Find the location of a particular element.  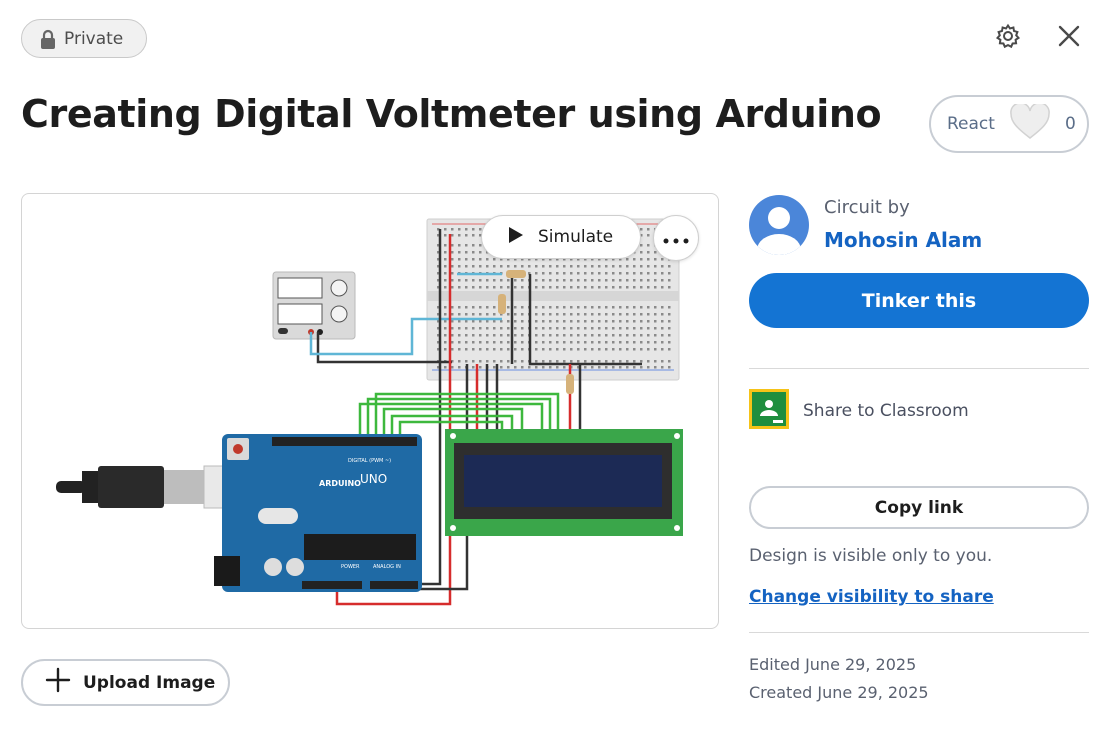

privacy-label: Private is located at coordinates (94, 38).